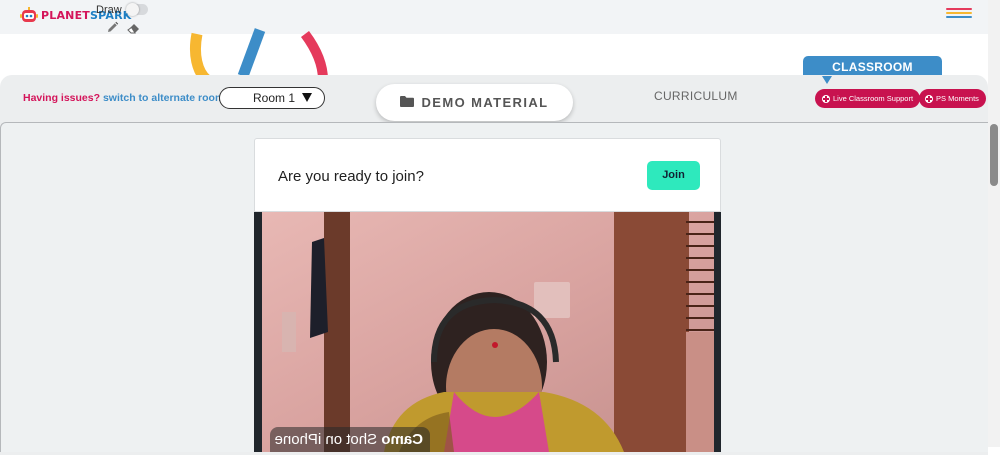 The height and width of the screenshot is (455, 1000). I want to click on top-bar, so click(494, 17).